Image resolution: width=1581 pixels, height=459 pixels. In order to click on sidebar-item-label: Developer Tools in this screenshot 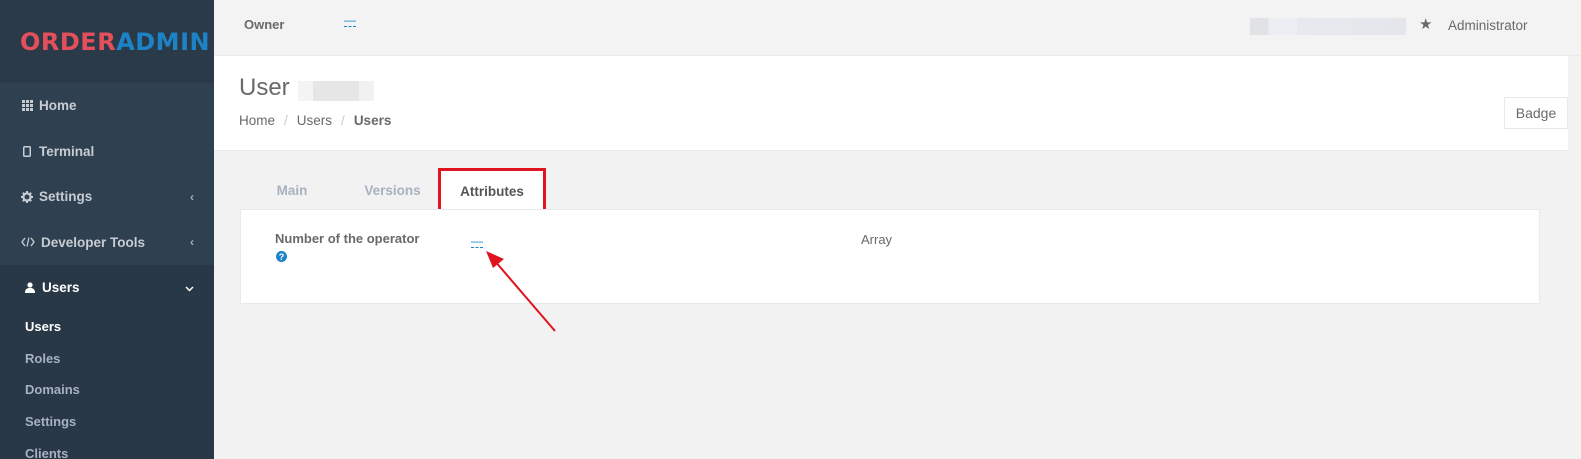, I will do `click(93, 242)`.